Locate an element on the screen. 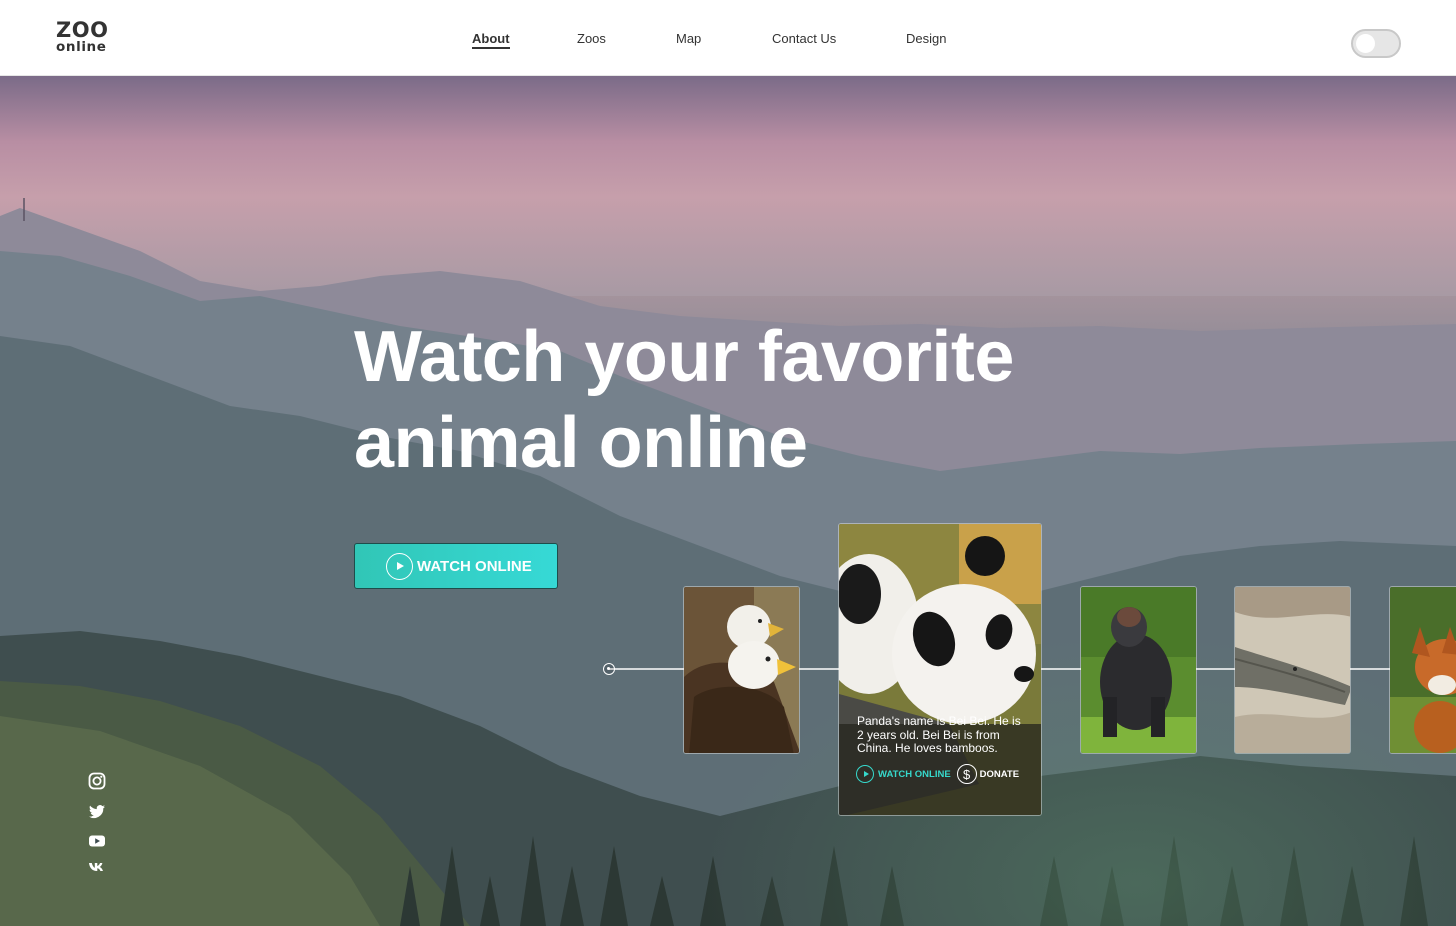 The width and height of the screenshot is (1456, 926). animal-card-eagle is located at coordinates (741, 670).